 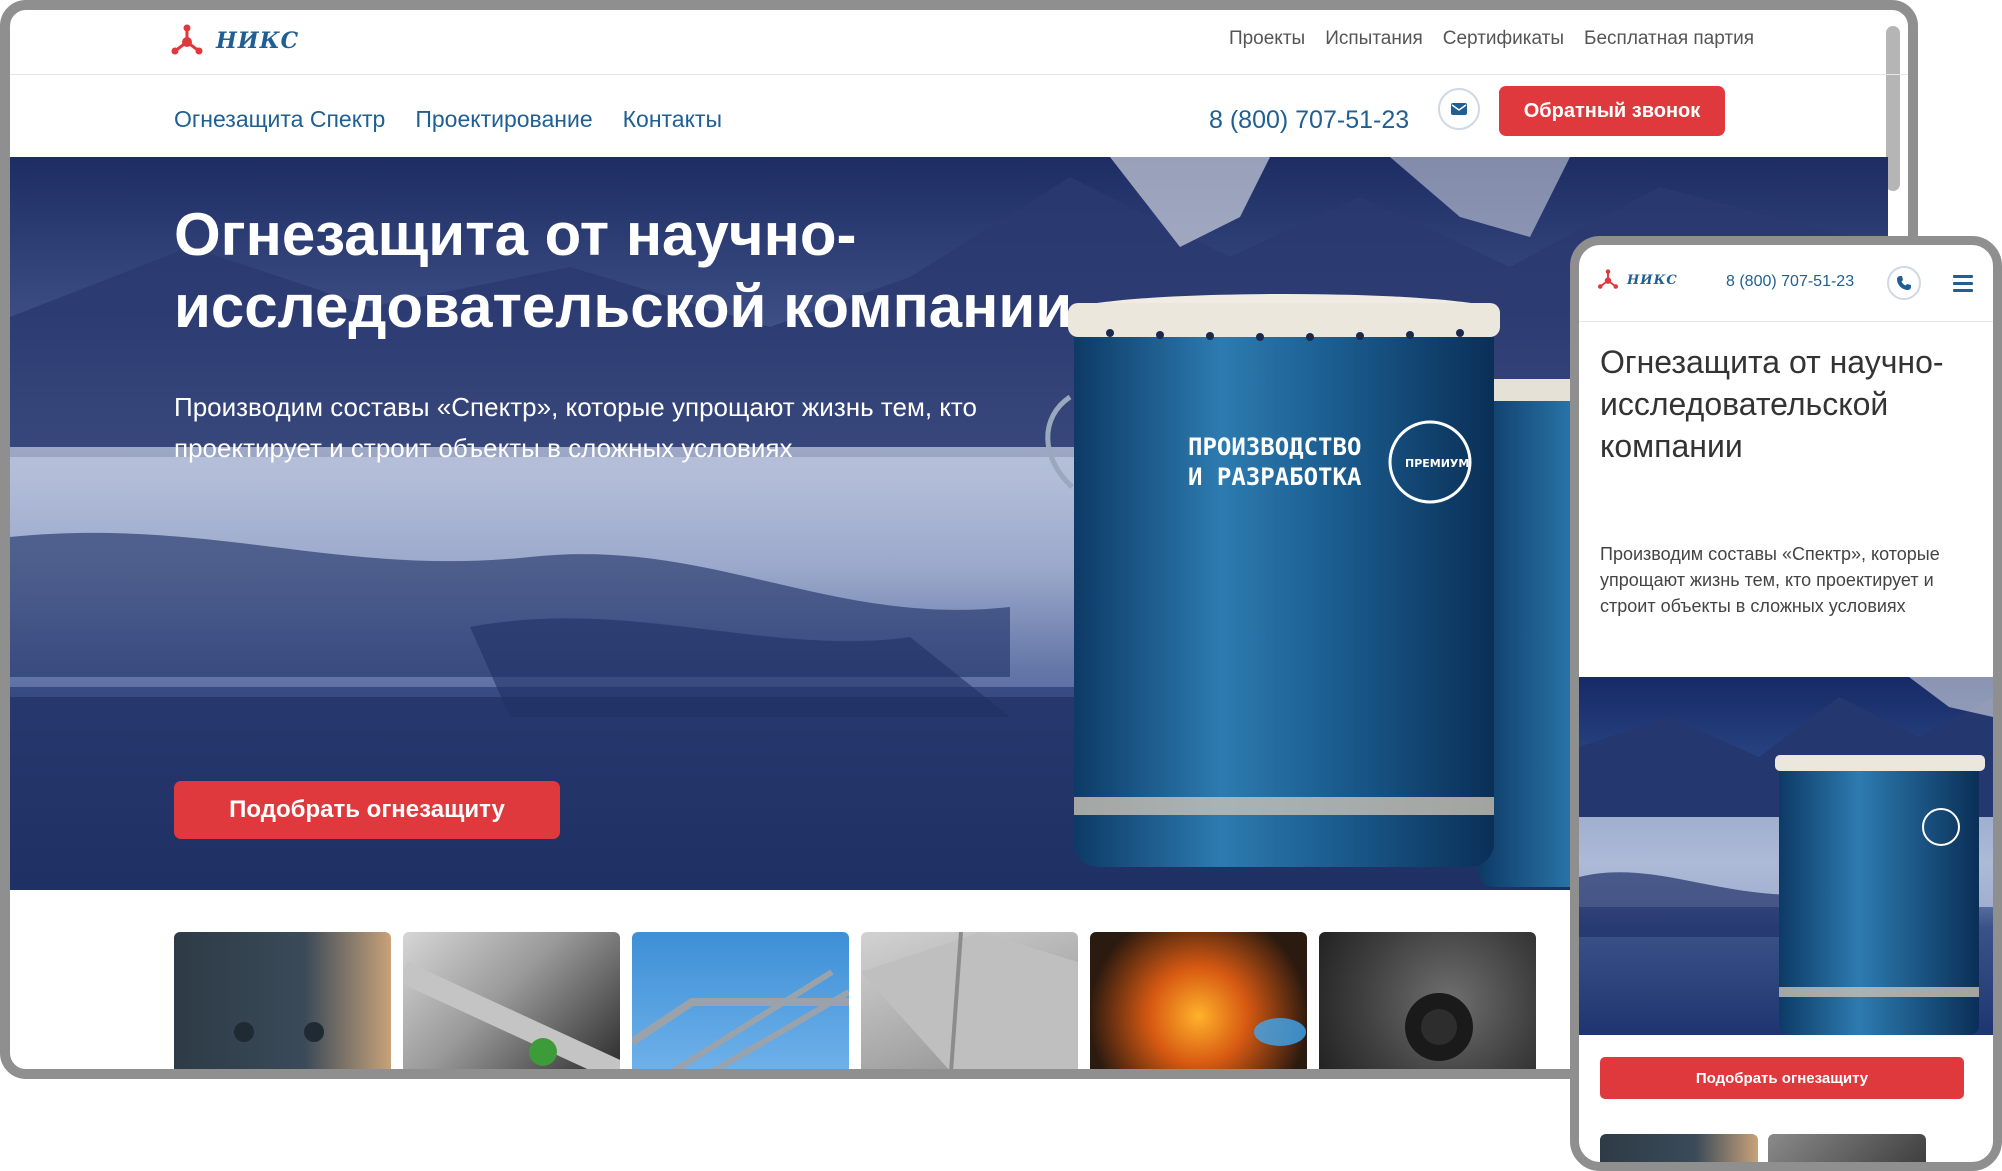 I want to click on top-link-projects: Проекты, so click(x=1267, y=39).